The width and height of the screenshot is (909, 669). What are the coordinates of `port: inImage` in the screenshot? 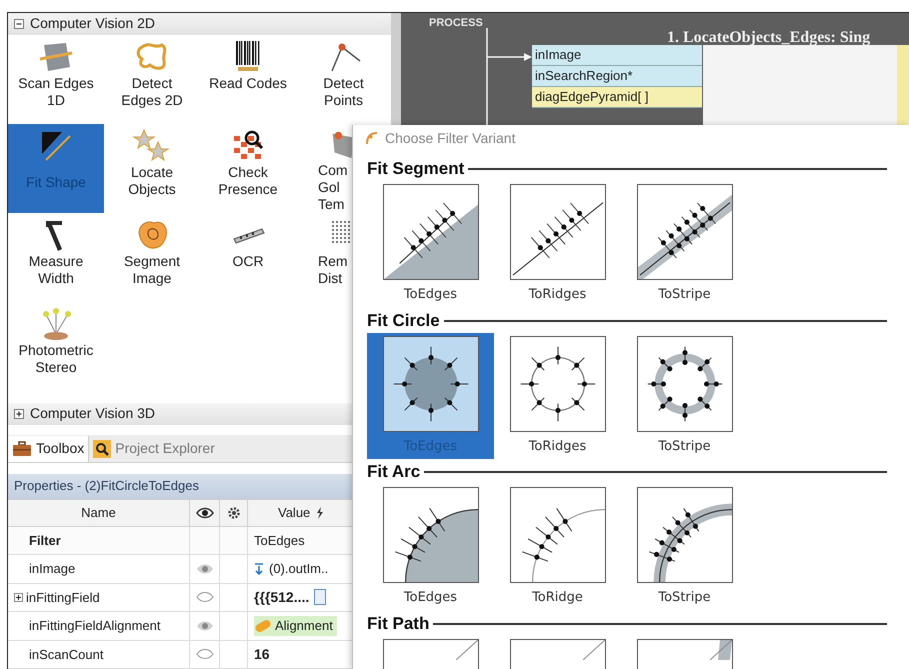 It's located at (617, 55).